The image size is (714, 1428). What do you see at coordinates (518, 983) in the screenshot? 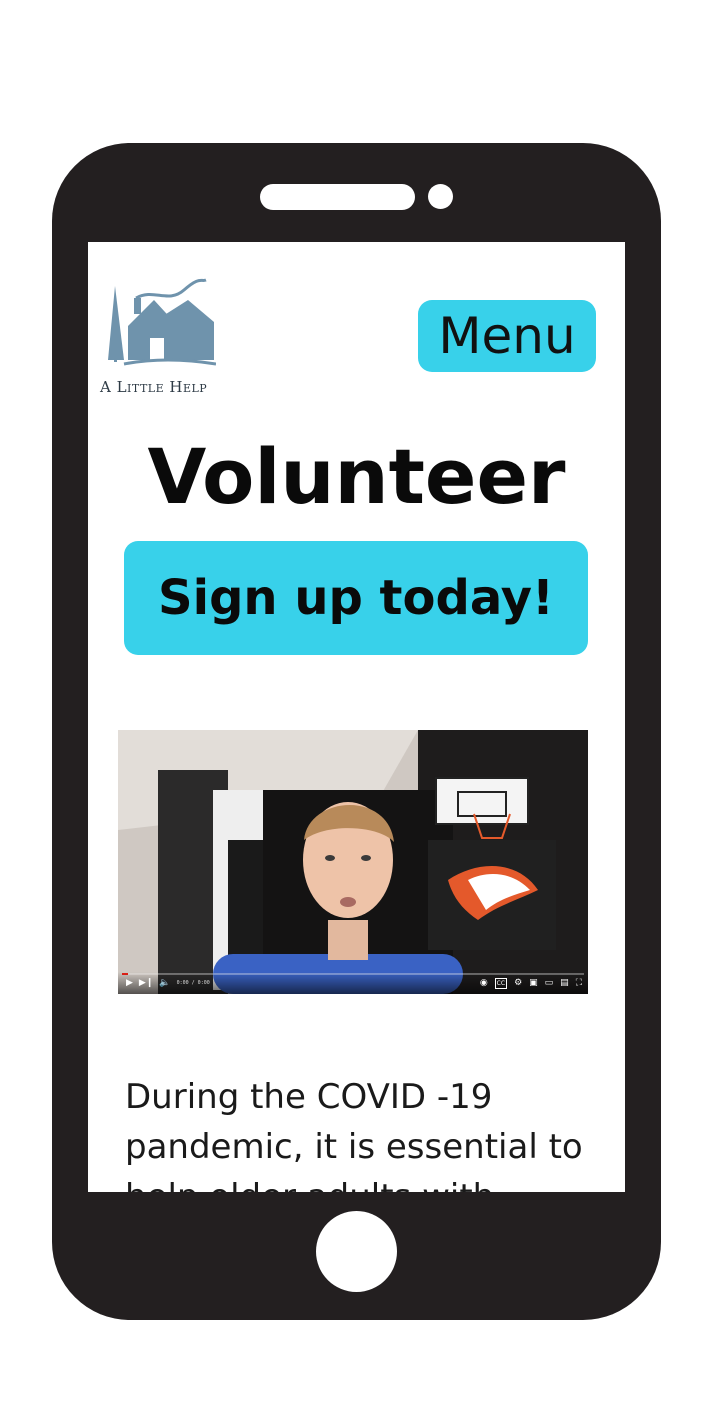
I see `settings-icon: ⚙` at bounding box center [518, 983].